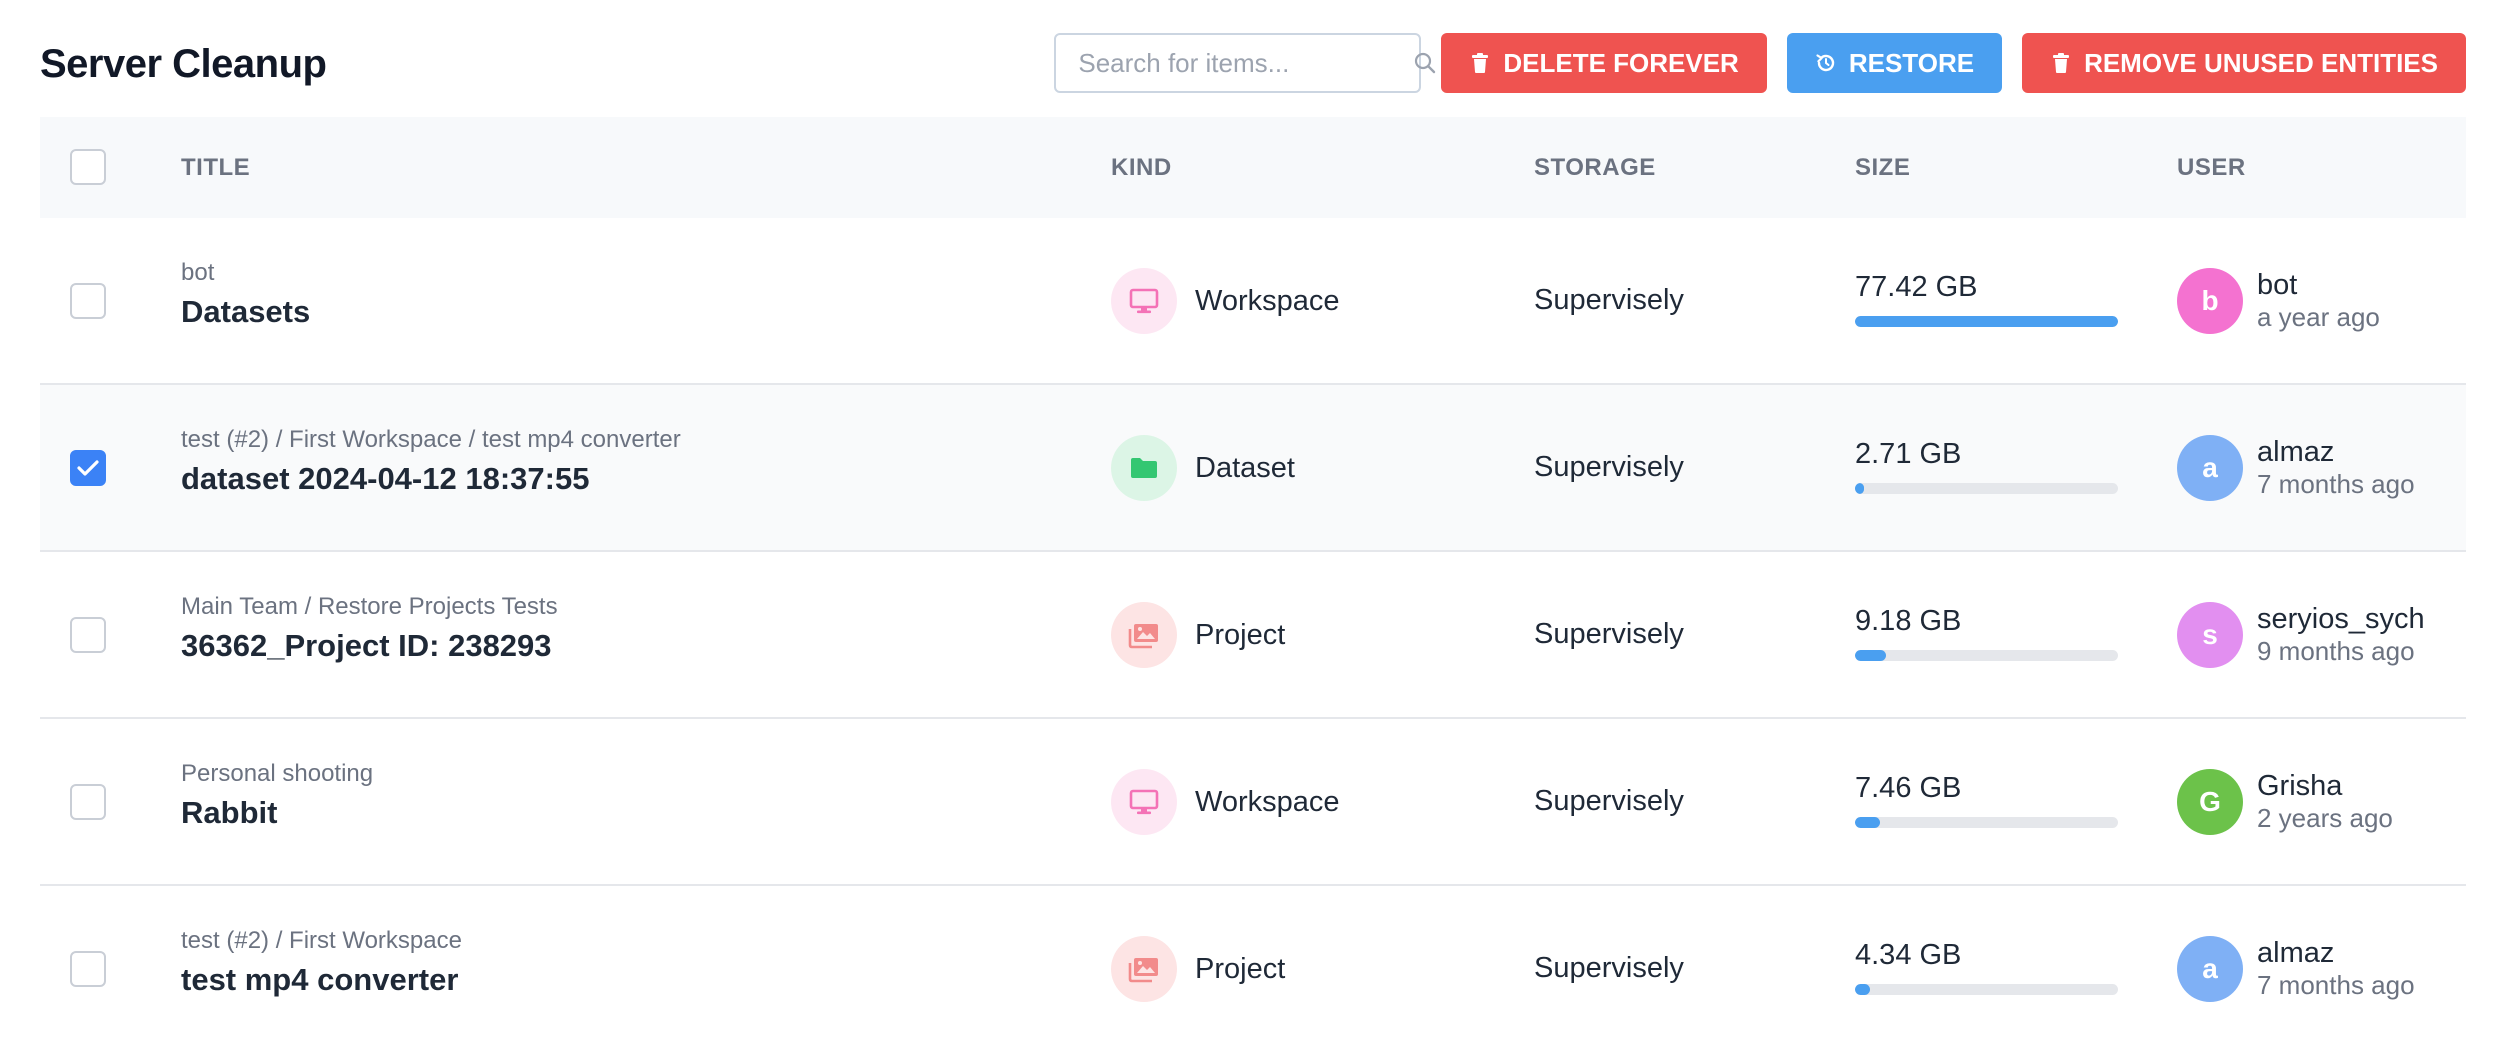 The image size is (2506, 1044). What do you see at coordinates (1911, 62) in the screenshot?
I see `restore-label: RESTORE` at bounding box center [1911, 62].